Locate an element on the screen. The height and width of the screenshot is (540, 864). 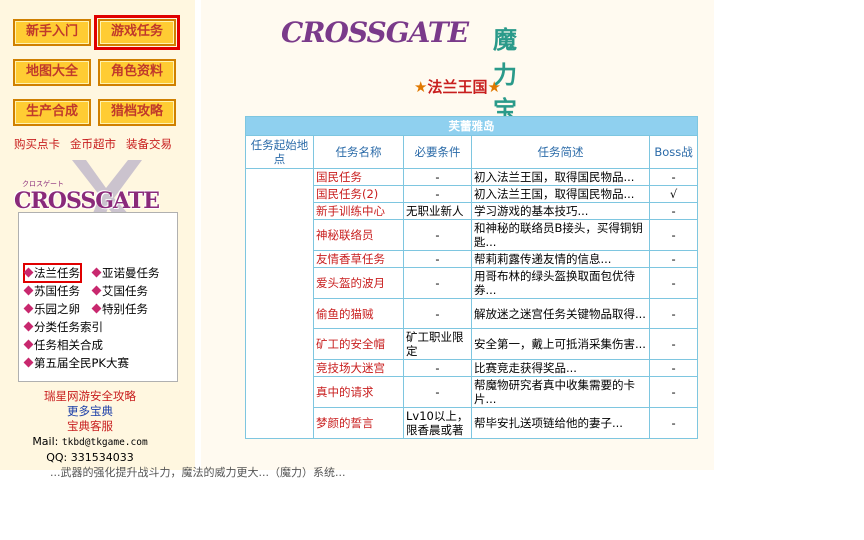
task-name-link: 真中的请求 is located at coordinates (358, 392).